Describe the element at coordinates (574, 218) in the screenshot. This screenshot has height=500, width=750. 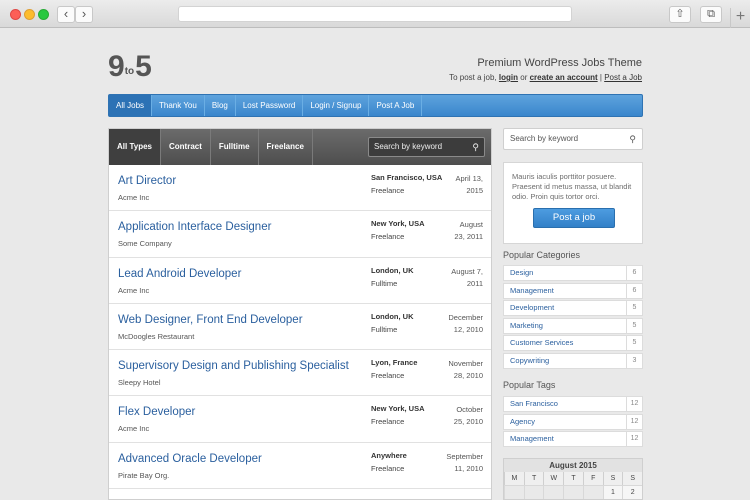
I see `post-job-button: Post a job` at that location.